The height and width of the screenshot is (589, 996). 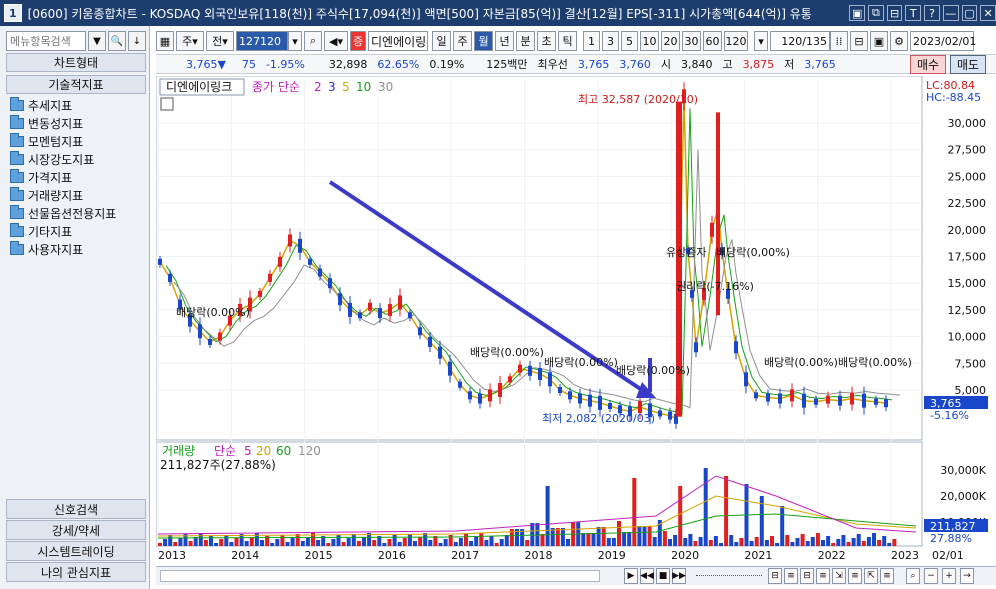 I want to click on week-select: 주 ▾, so click(x=190, y=41).